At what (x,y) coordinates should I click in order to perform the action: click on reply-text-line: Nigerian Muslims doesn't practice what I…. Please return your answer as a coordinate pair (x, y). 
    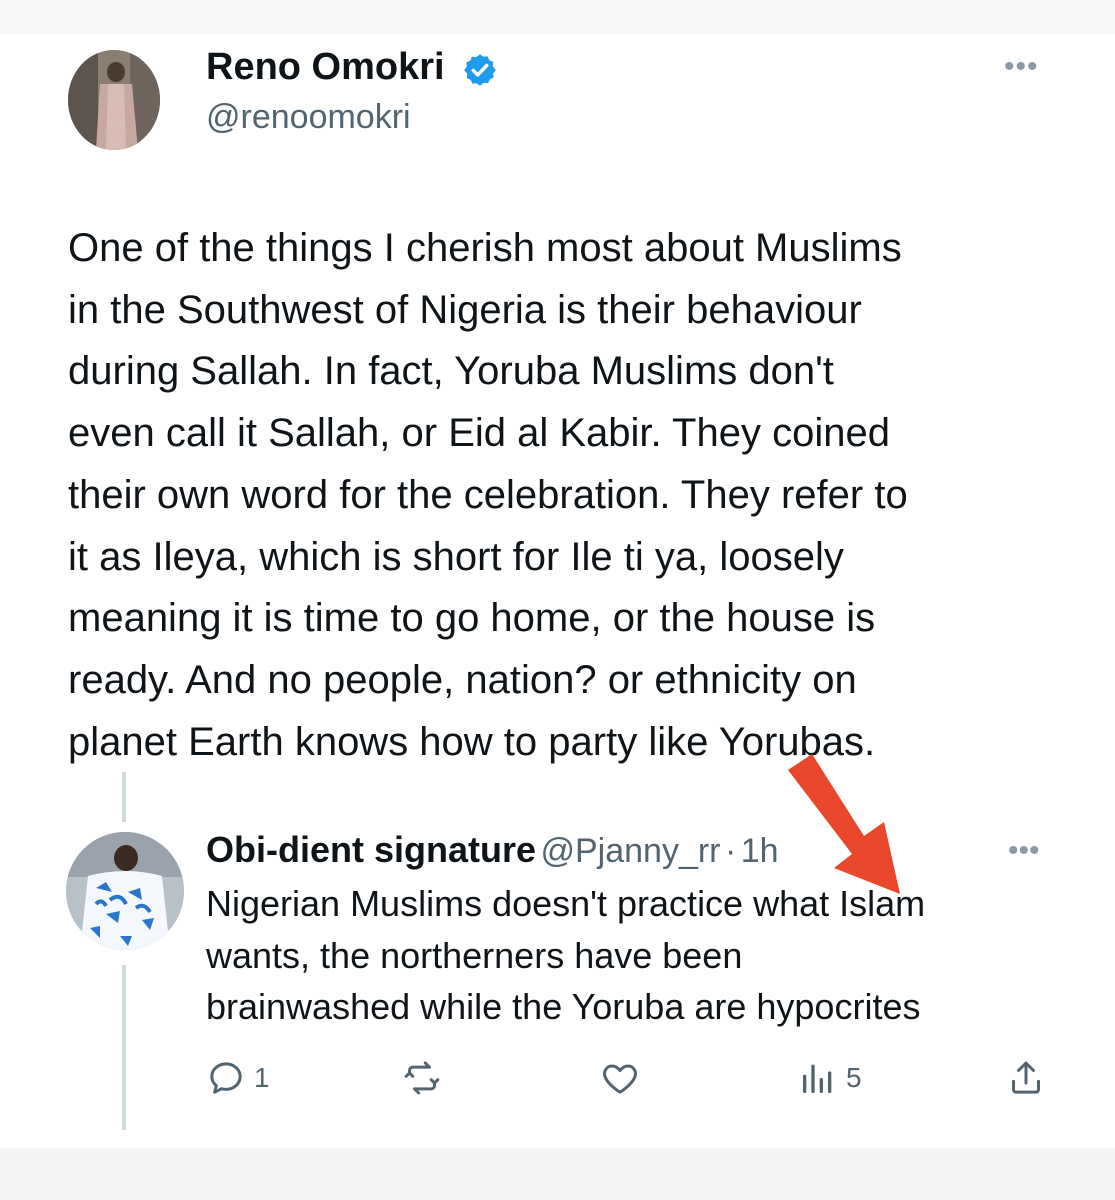
    Looking at the image, I should click on (566, 903).